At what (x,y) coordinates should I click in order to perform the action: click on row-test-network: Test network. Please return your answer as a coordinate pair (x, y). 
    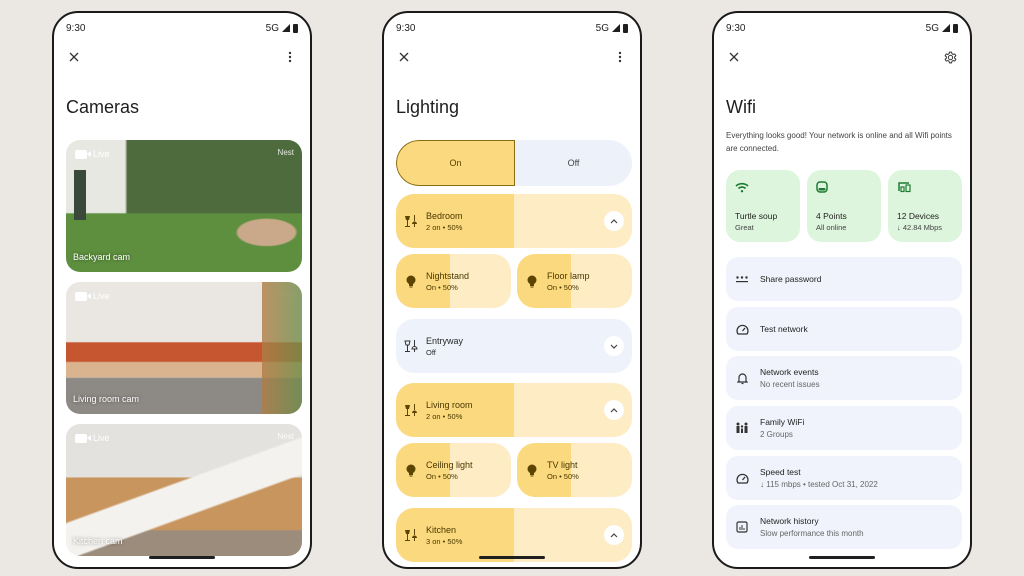
    Looking at the image, I should click on (844, 329).